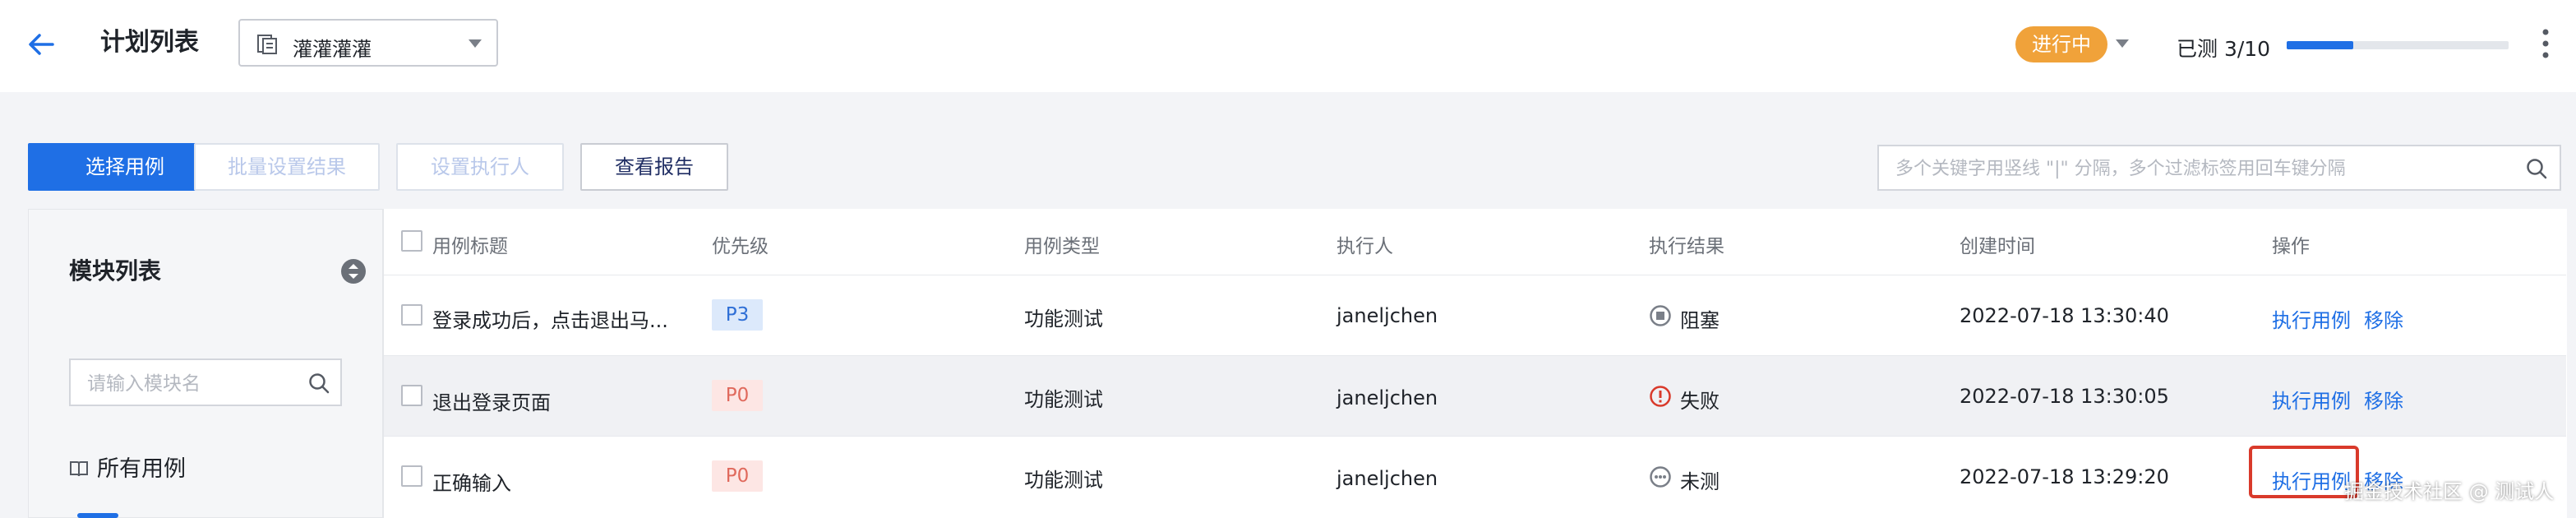  I want to click on column-header-executor: 执行人, so click(1365, 246).